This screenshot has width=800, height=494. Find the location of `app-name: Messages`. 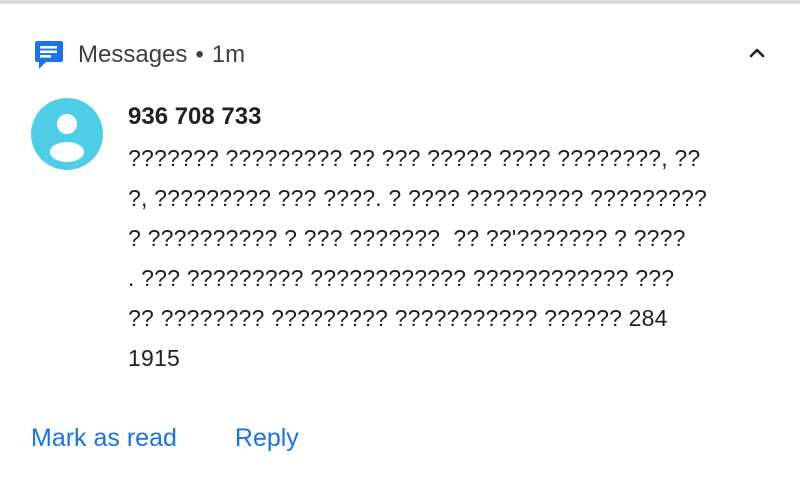

app-name: Messages is located at coordinates (133, 54).